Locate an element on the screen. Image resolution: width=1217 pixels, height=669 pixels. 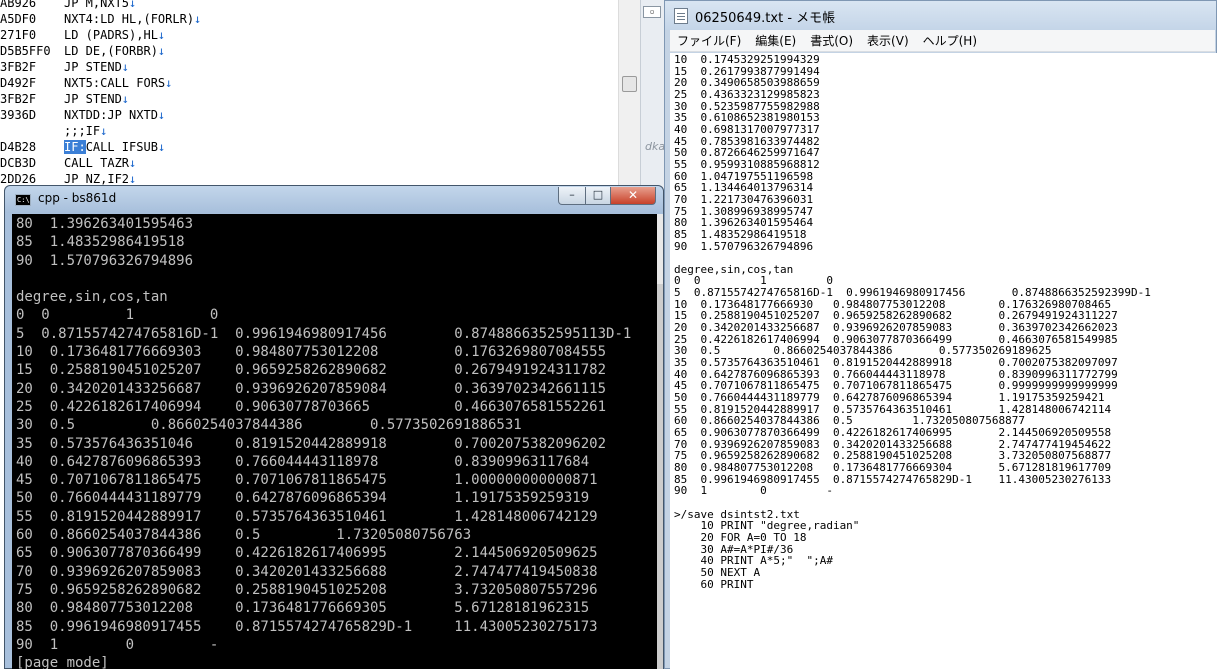
code-line: 3936D NXTDD:JP NXTD↓ is located at coordinates (83, 115).